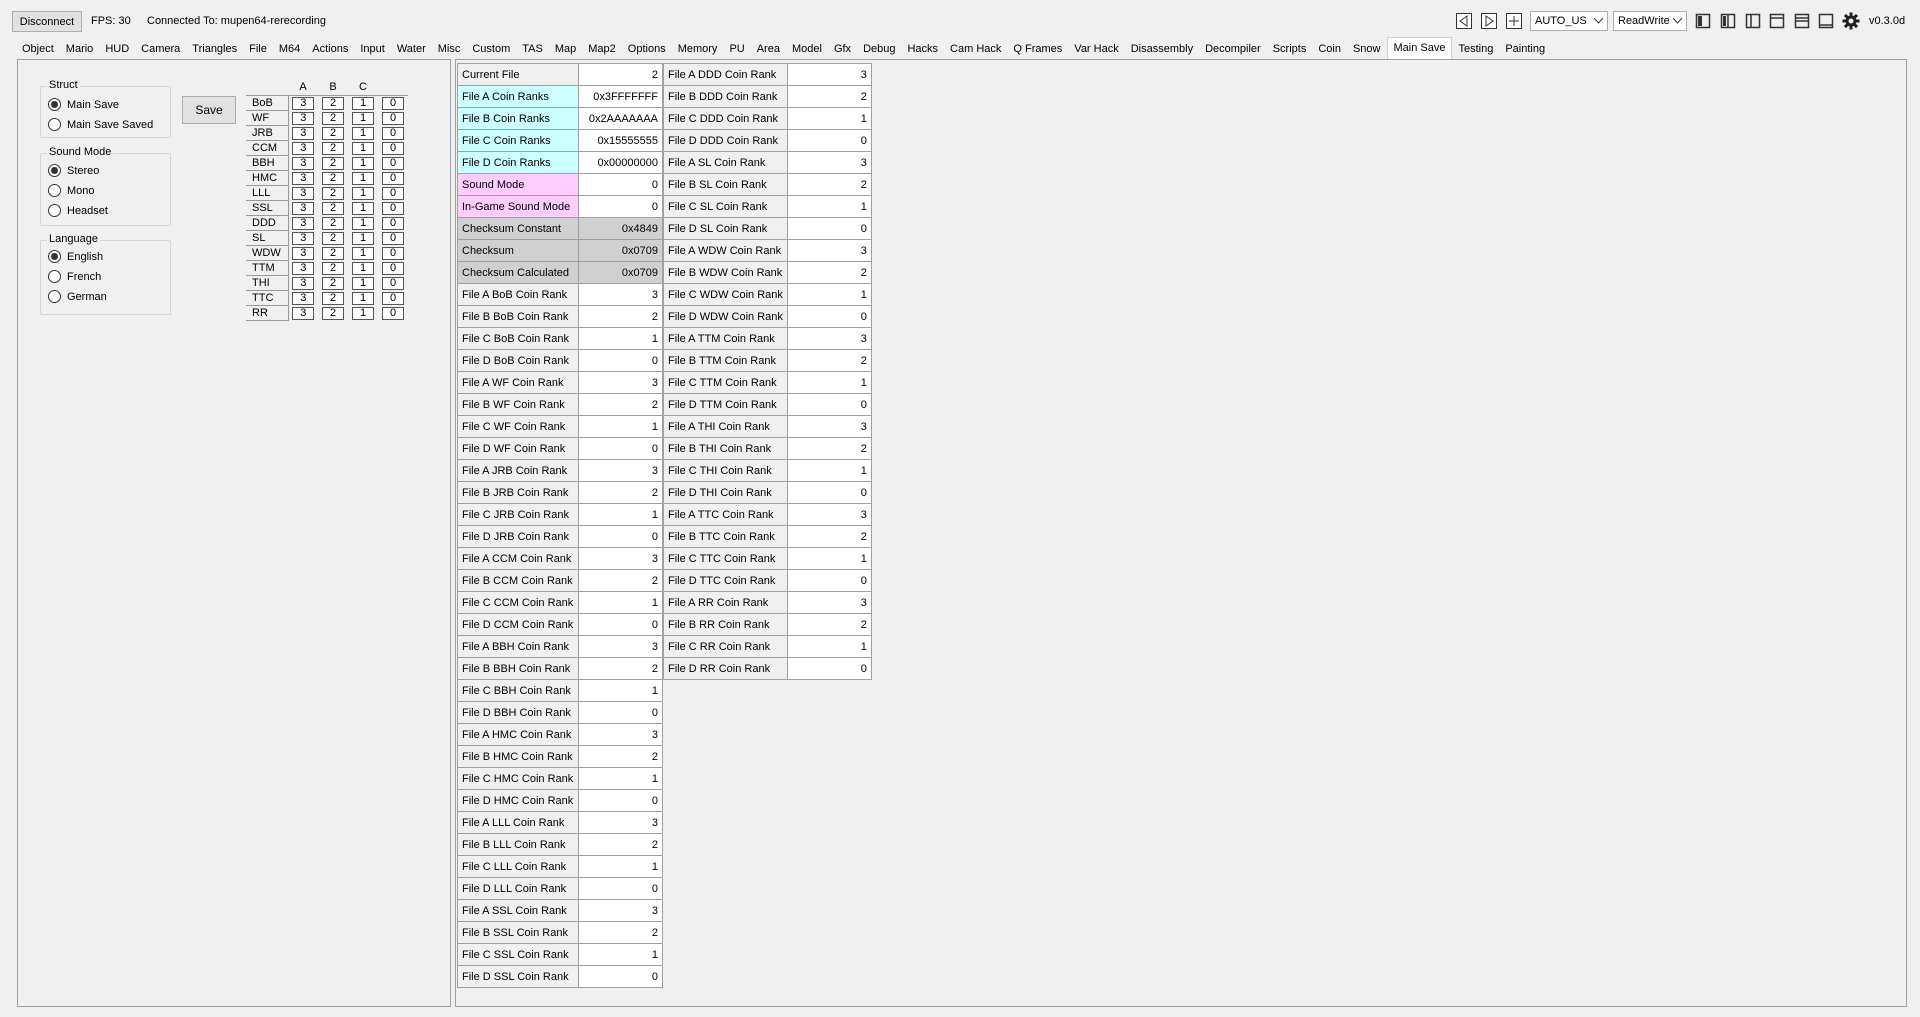 Image resolution: width=1920 pixels, height=1017 pixels. I want to click on variable-name: File C JRB Coin Rank, so click(518, 514).